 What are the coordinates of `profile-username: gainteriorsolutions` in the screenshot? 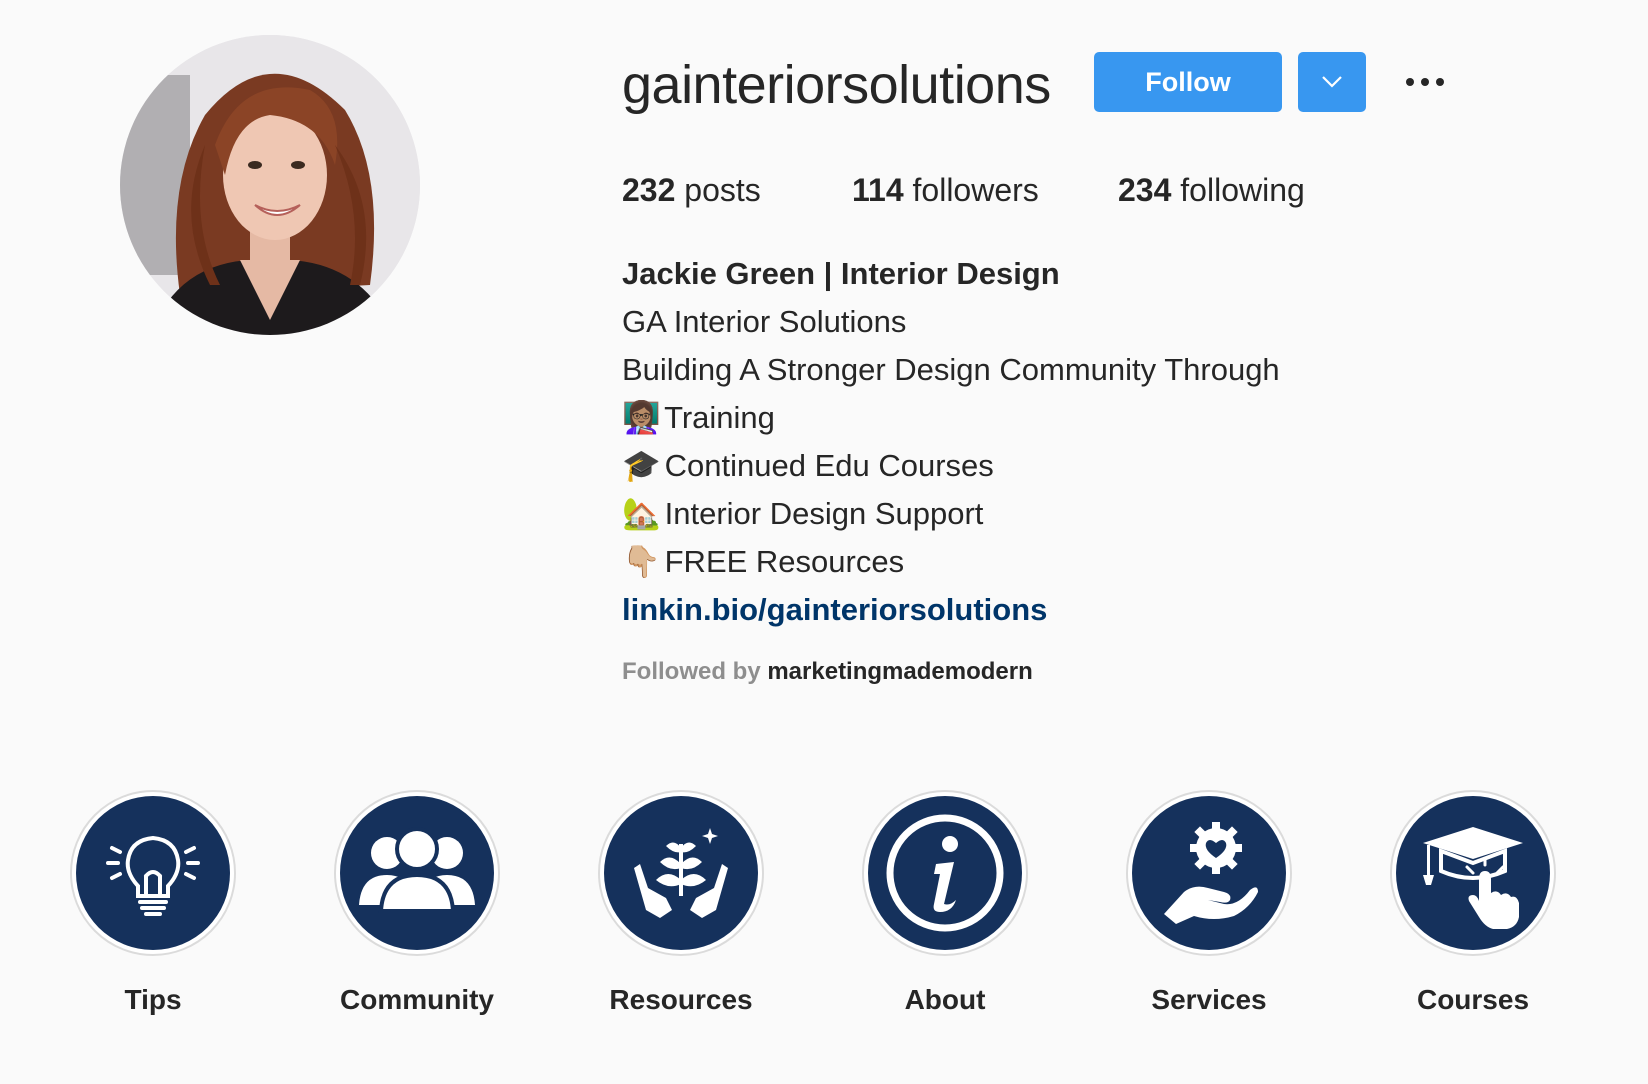 It's located at (836, 85).